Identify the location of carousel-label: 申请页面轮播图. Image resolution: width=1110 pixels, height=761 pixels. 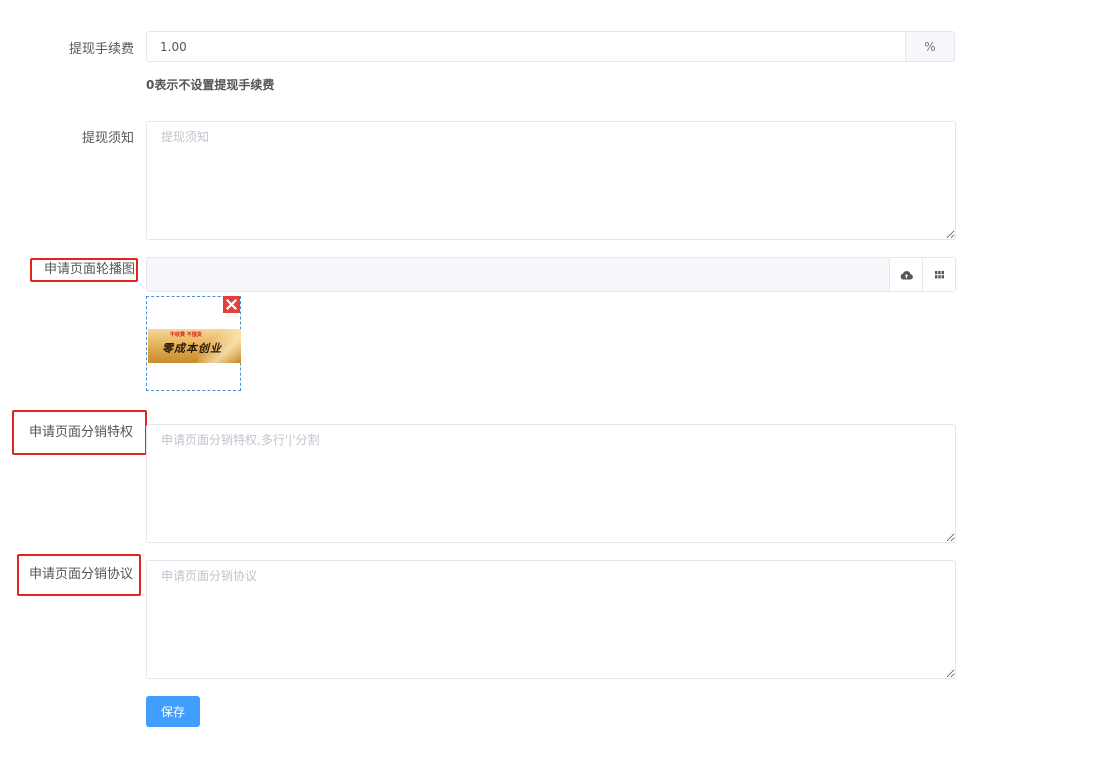
(84, 270).